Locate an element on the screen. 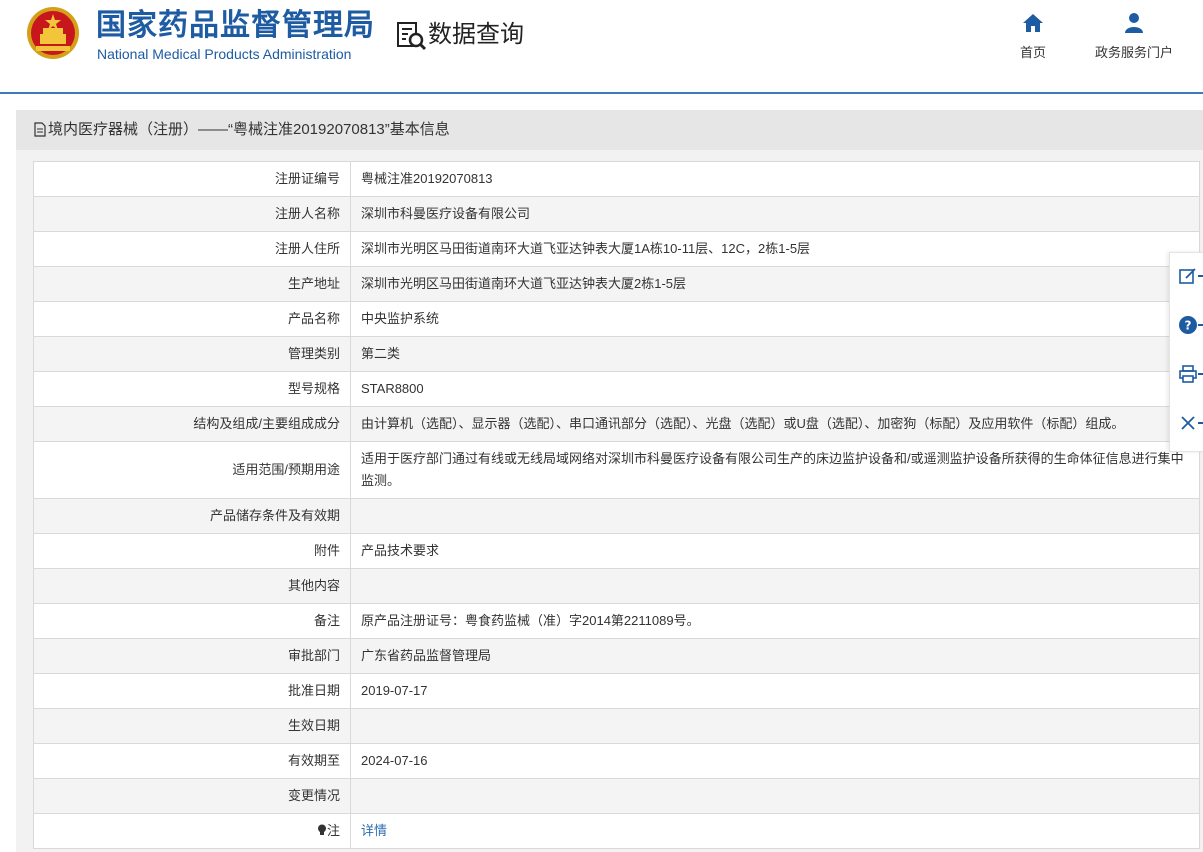 The image size is (1203, 852). details-link: 详情 is located at coordinates (374, 830).